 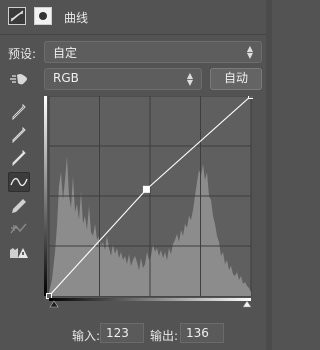 What do you see at coordinates (17, 16) in the screenshot?
I see `adjustment-layer-icon` at bounding box center [17, 16].